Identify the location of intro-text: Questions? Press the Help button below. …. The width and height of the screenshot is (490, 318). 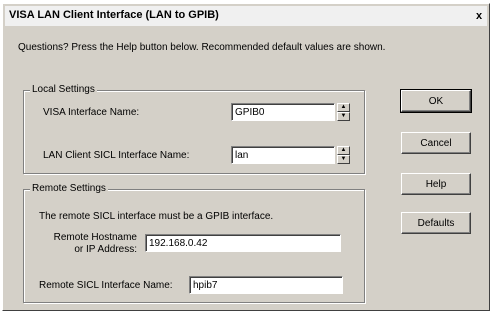
(202, 47).